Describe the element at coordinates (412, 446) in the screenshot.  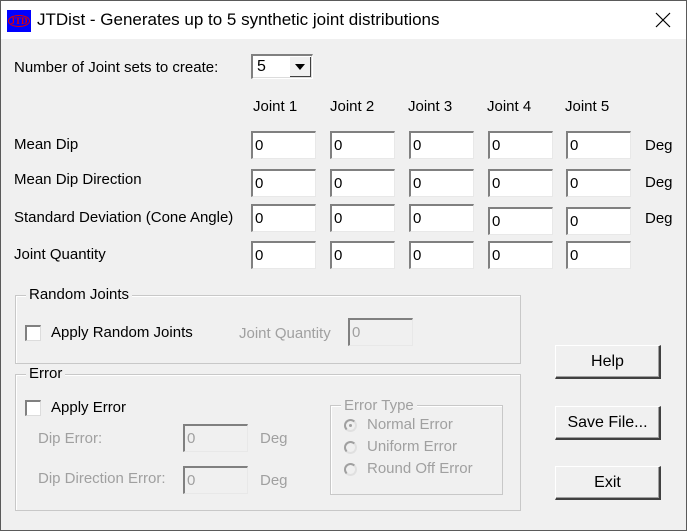
I see `uniform-error-label: Uniform Error` at that location.